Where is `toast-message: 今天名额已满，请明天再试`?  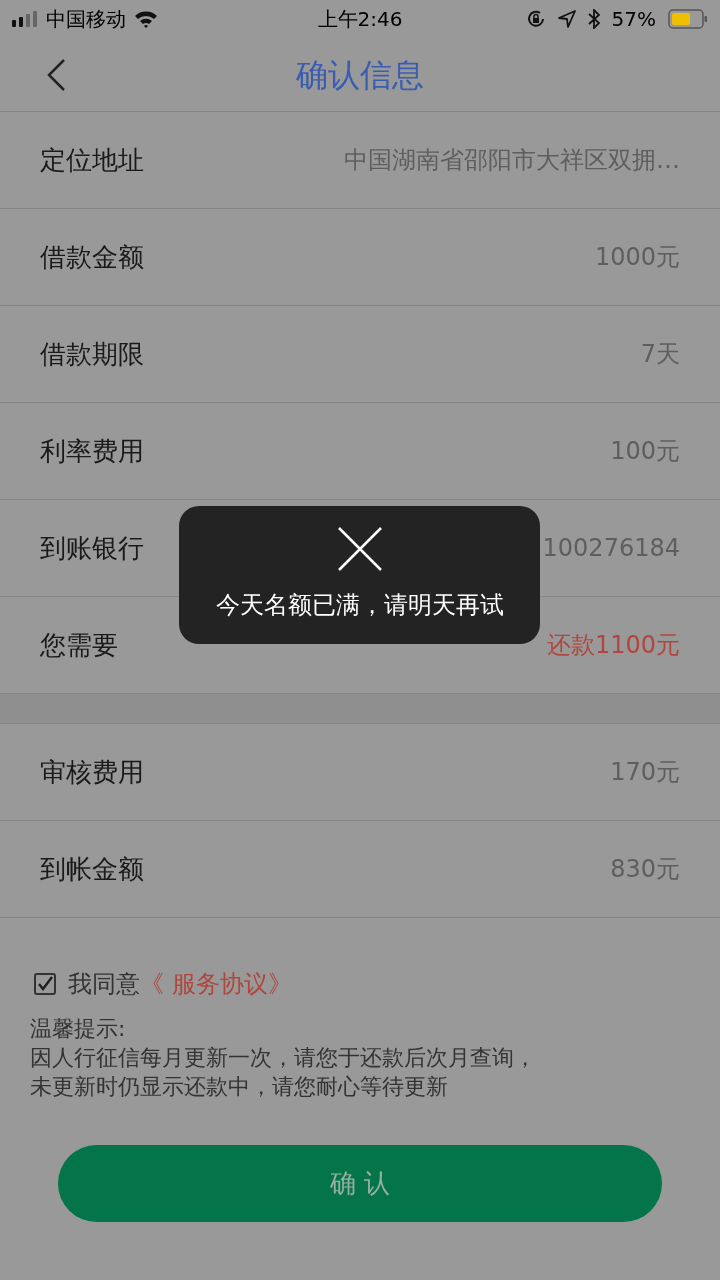 toast-message: 今天名额已满，请明天再试 is located at coordinates (359, 605).